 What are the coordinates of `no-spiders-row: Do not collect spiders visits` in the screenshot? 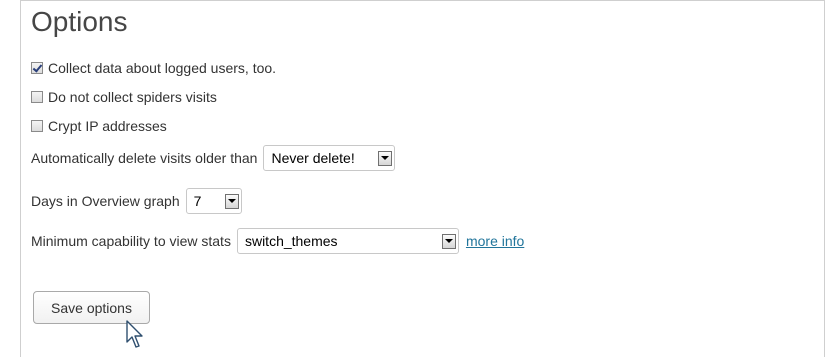 It's located at (124, 97).